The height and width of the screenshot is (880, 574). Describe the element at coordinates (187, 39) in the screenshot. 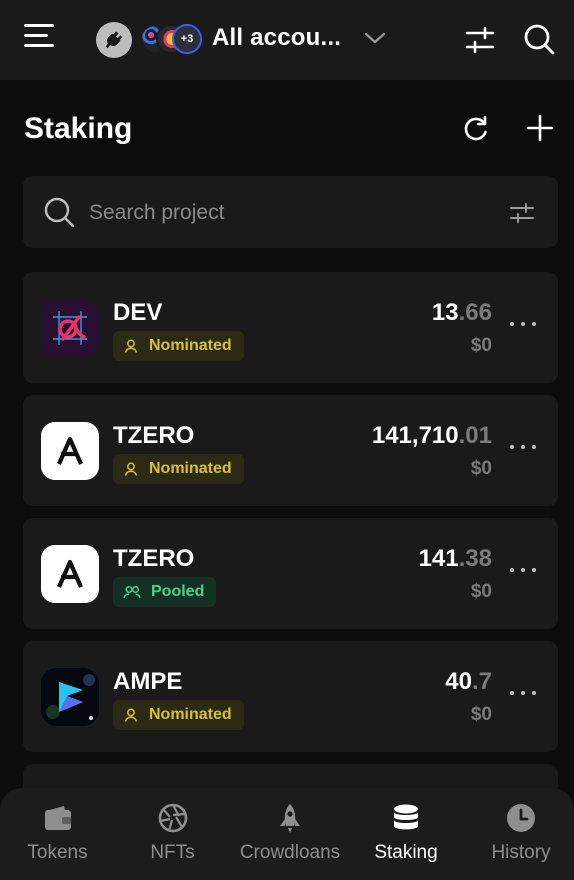

I see `extra-accounts-badge: +3` at that location.